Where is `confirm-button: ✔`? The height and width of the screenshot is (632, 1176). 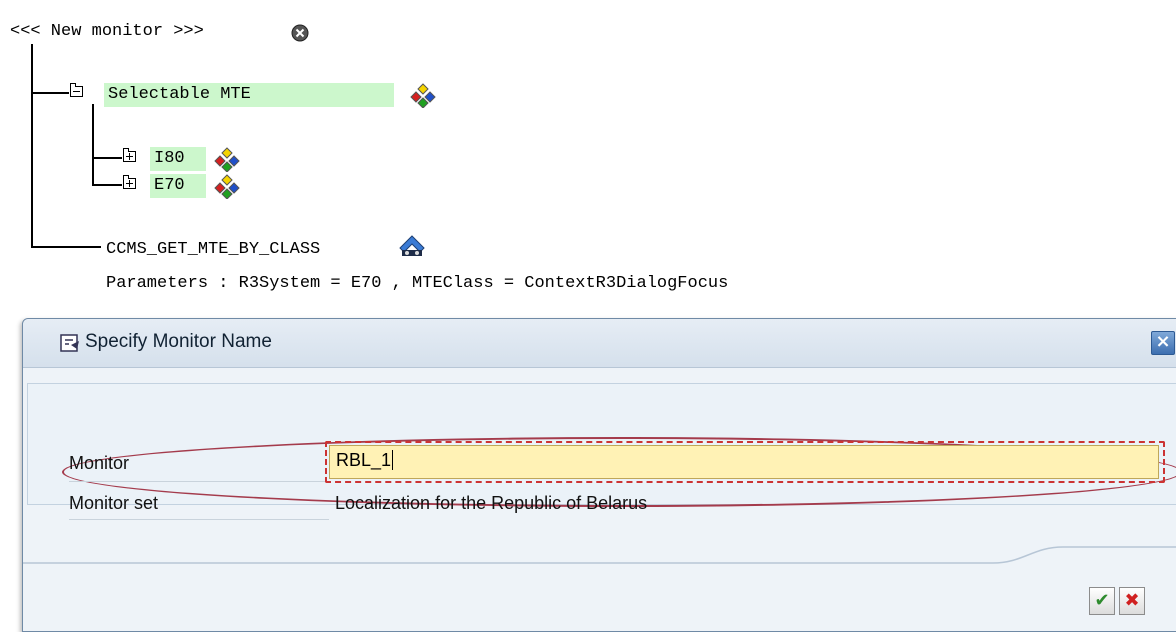
confirm-button: ✔ is located at coordinates (1102, 601).